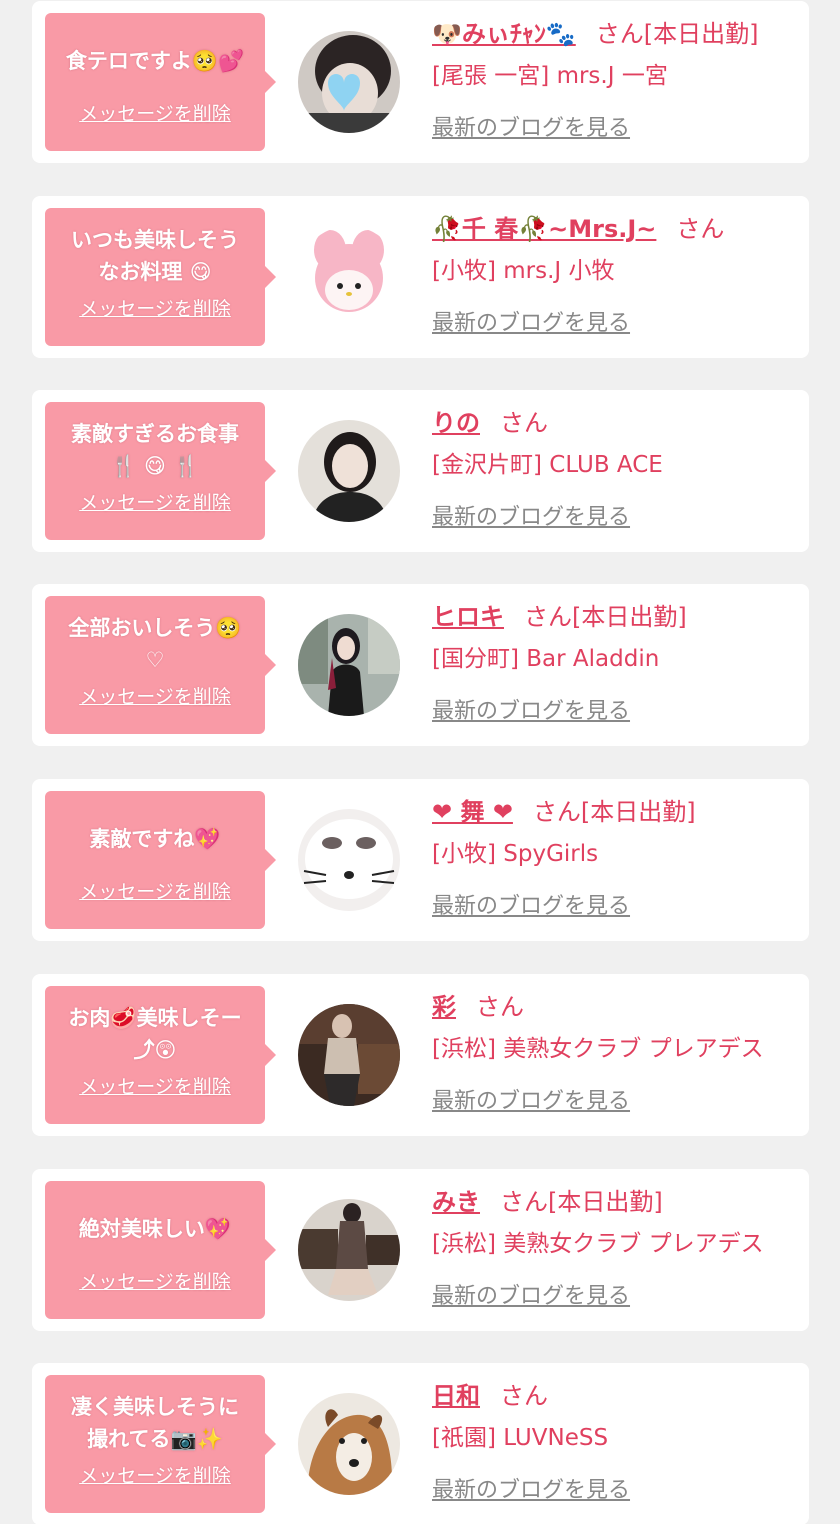 This screenshot has height=1524, width=840. I want to click on shop-name: [尾張 一宮] mrs.J 一宮, so click(550, 76).